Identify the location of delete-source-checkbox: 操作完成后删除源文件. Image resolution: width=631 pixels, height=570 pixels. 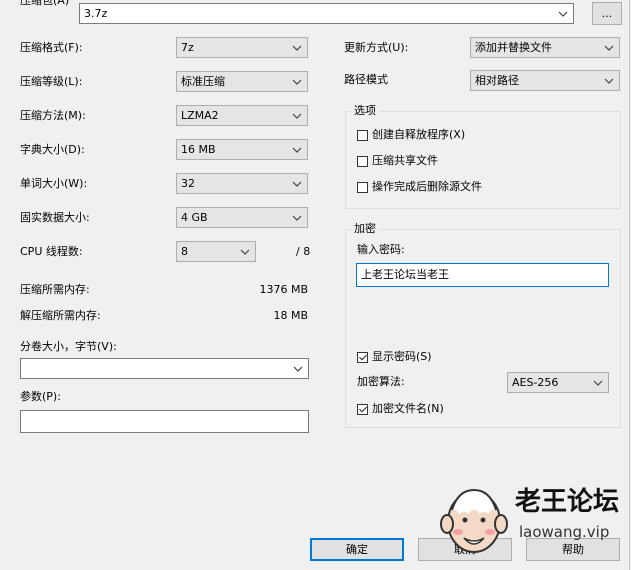
(419, 187).